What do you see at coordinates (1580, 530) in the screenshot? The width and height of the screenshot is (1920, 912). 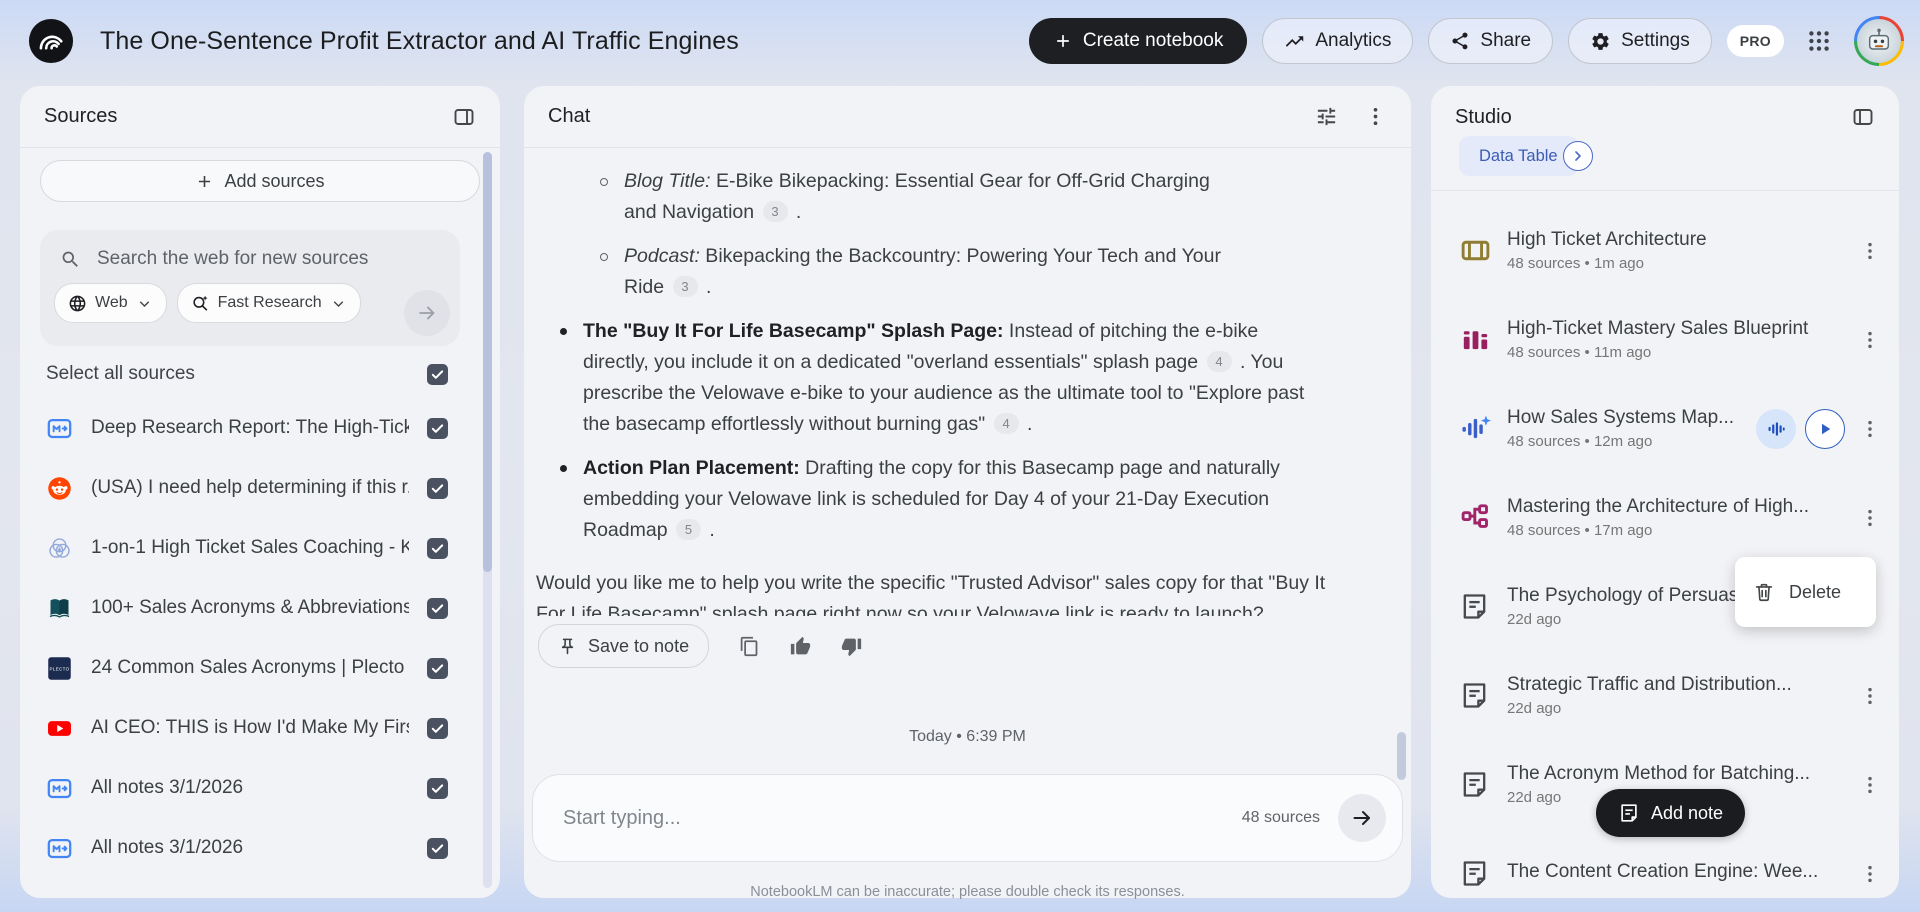 I see `studio-item-meta: 48 sources • 17m ago` at bounding box center [1580, 530].